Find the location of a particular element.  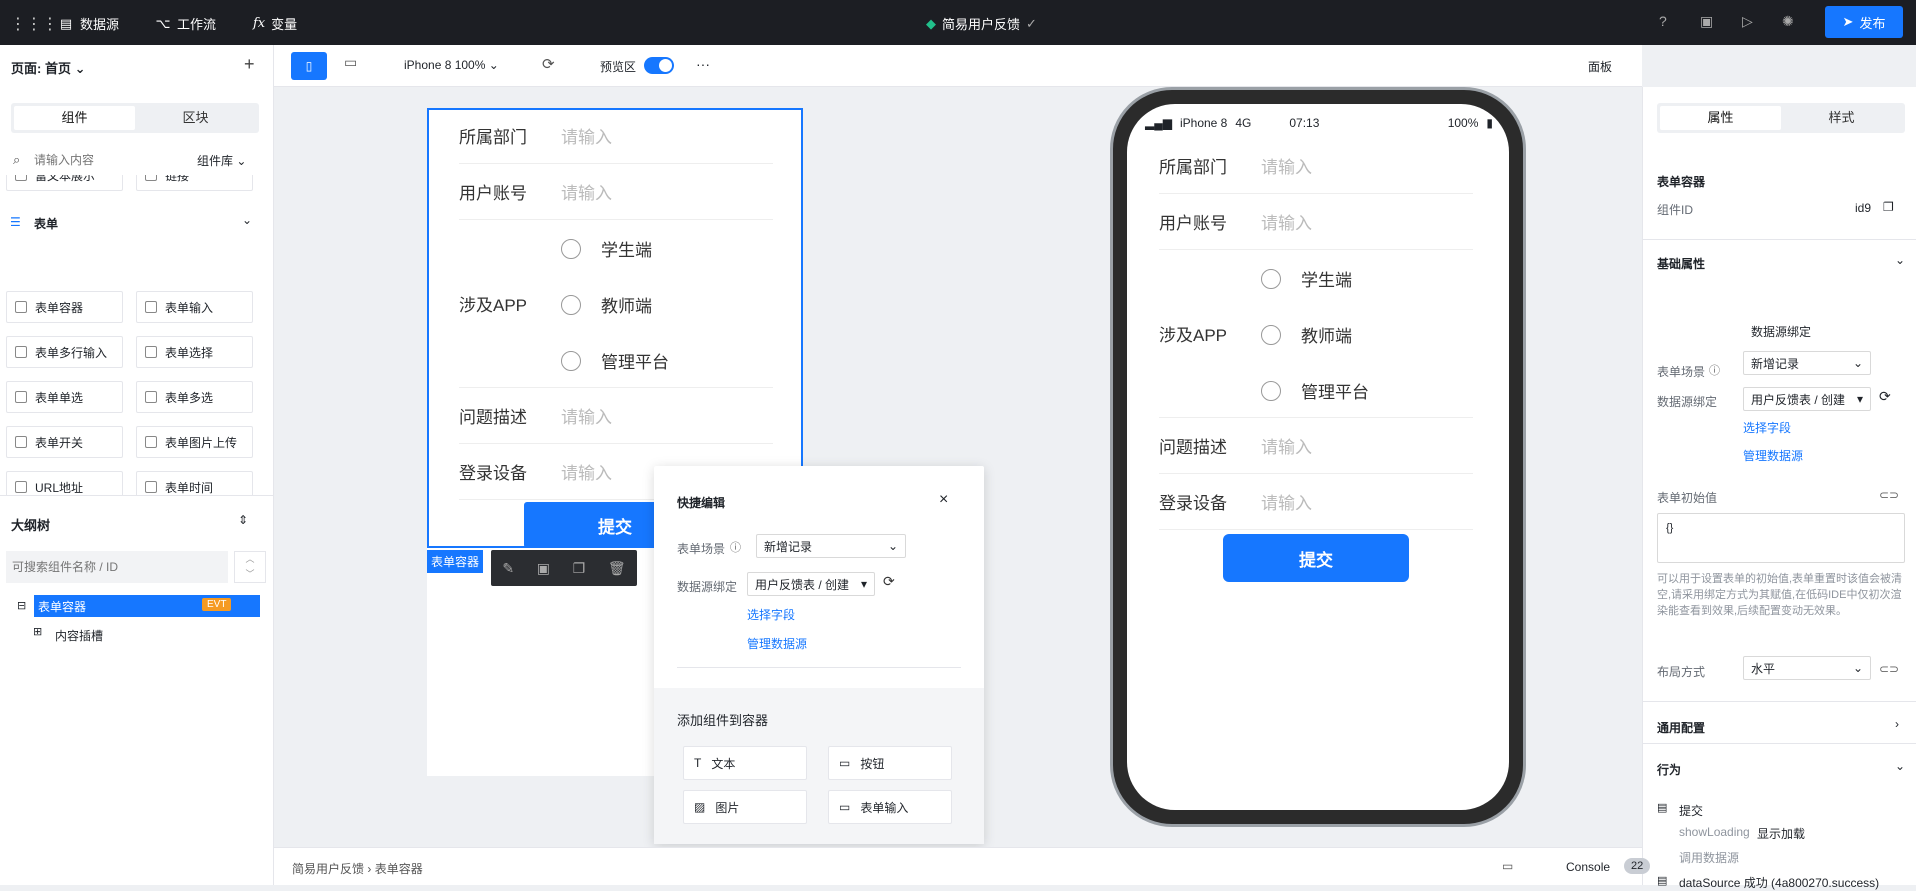

component-item: 表单多选 is located at coordinates (194, 397).